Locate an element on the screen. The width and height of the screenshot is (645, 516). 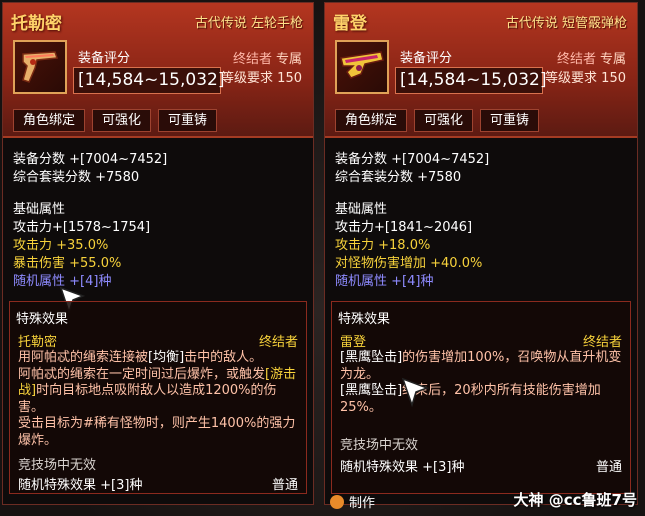
craft-button: 制作 is located at coordinates (352, 501).